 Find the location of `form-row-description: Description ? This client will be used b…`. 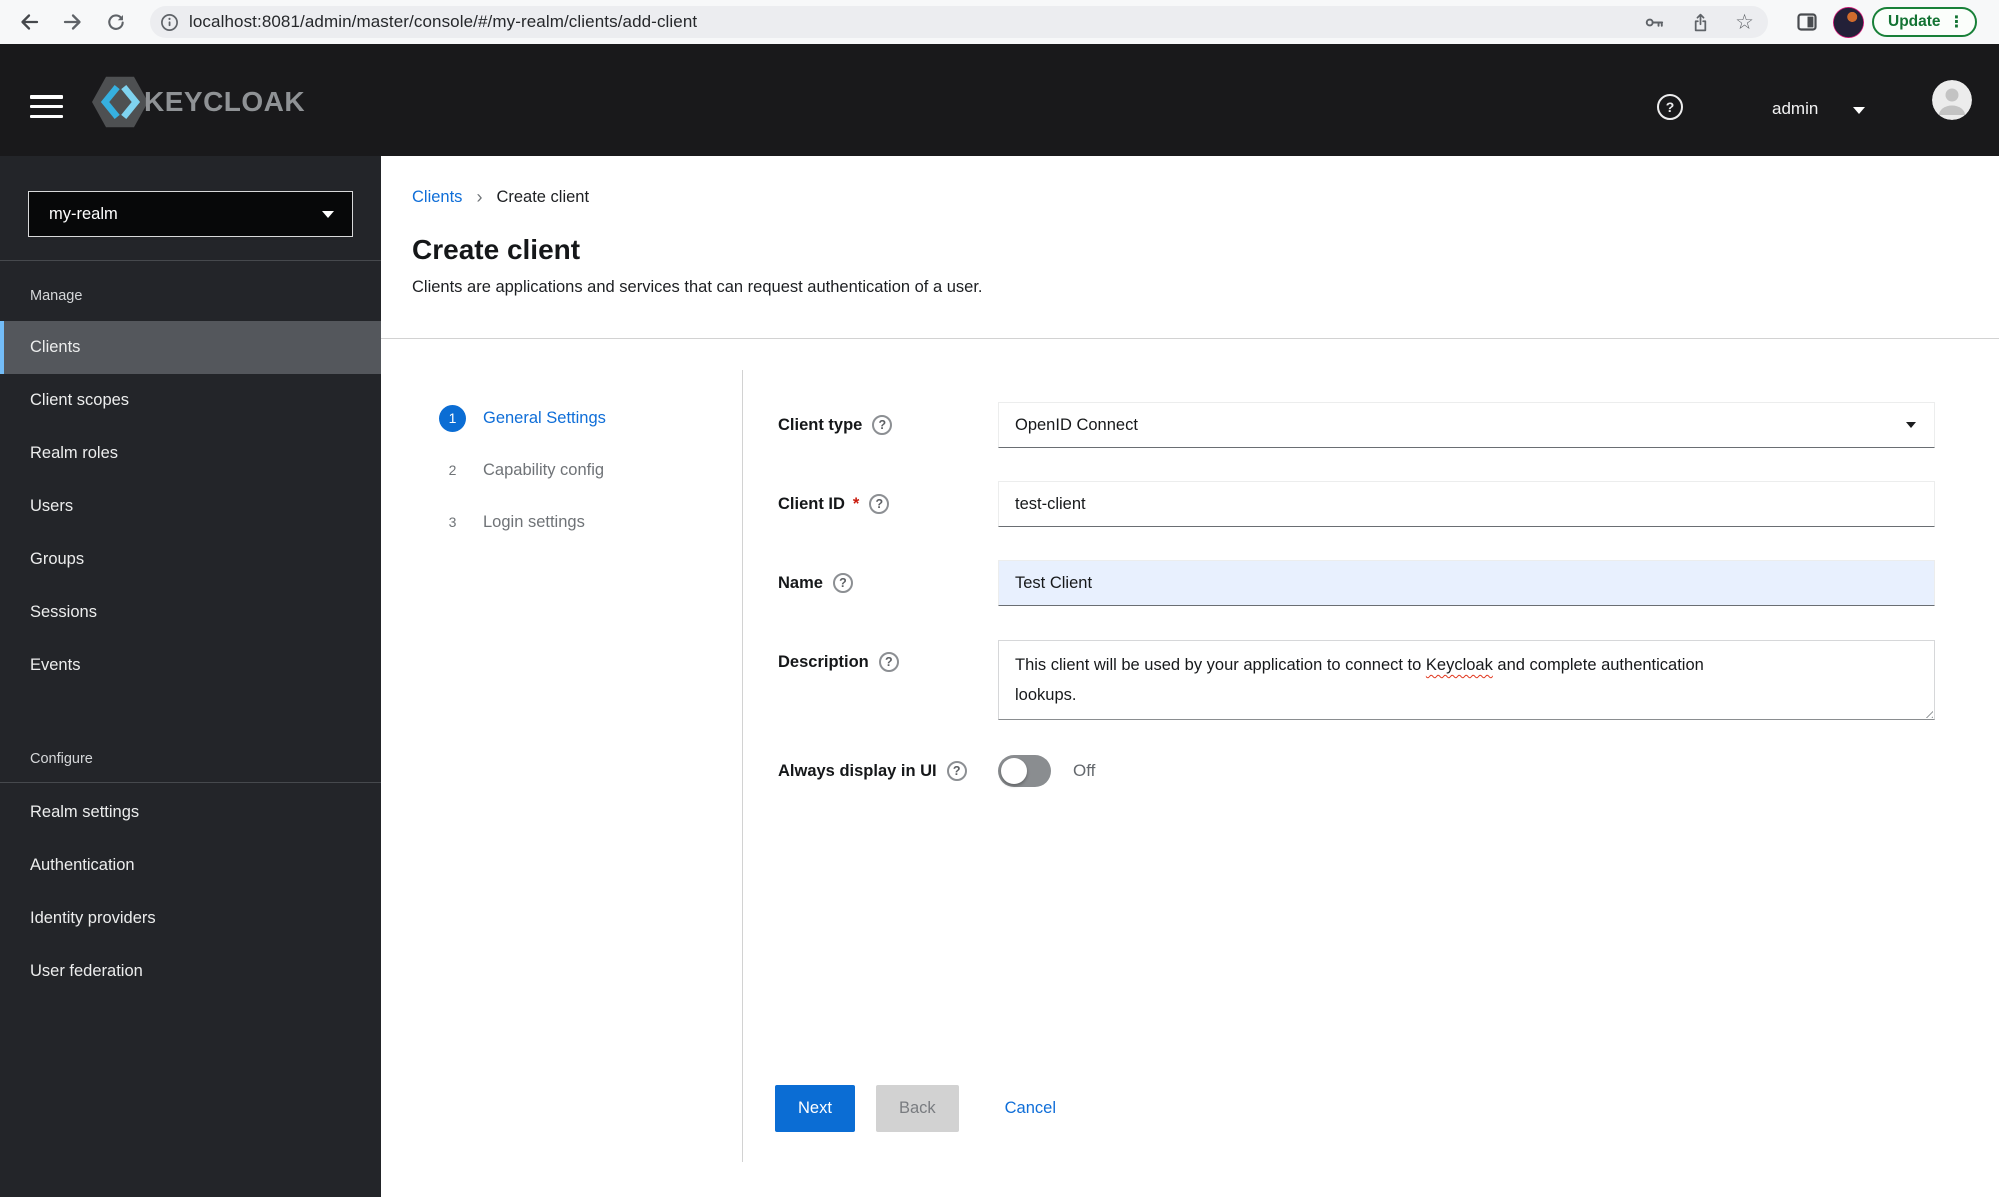

form-row-description: Description ? This client will be used b… is located at coordinates (1356, 680).